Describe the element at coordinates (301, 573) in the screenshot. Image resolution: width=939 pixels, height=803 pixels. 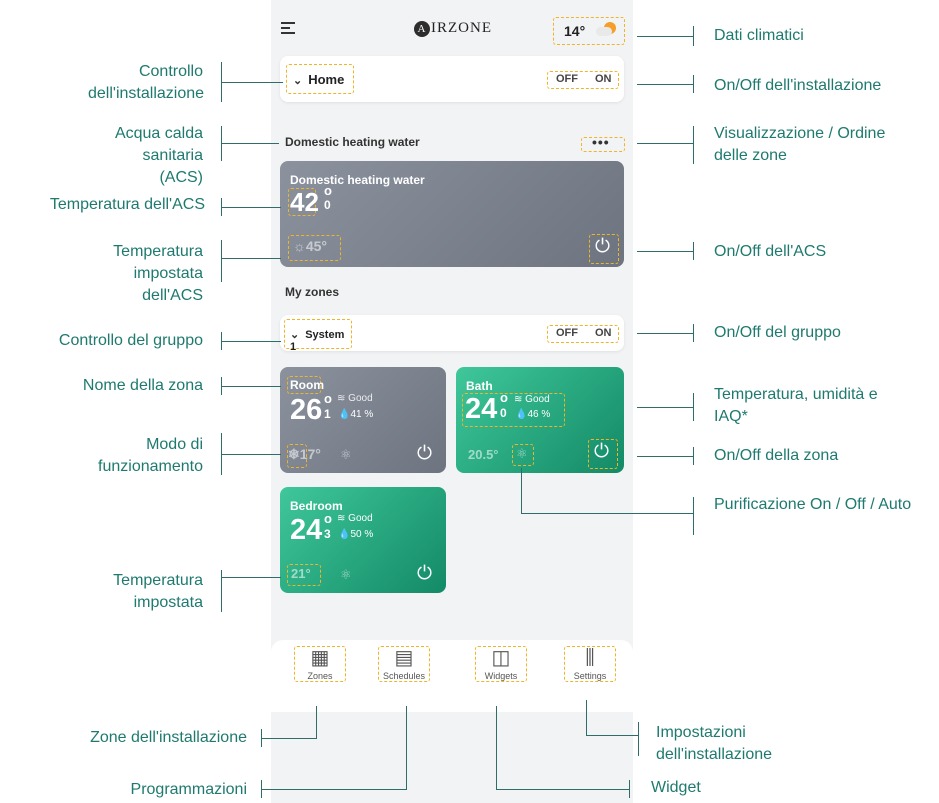
I see `zone-setpoint: 21°` at that location.